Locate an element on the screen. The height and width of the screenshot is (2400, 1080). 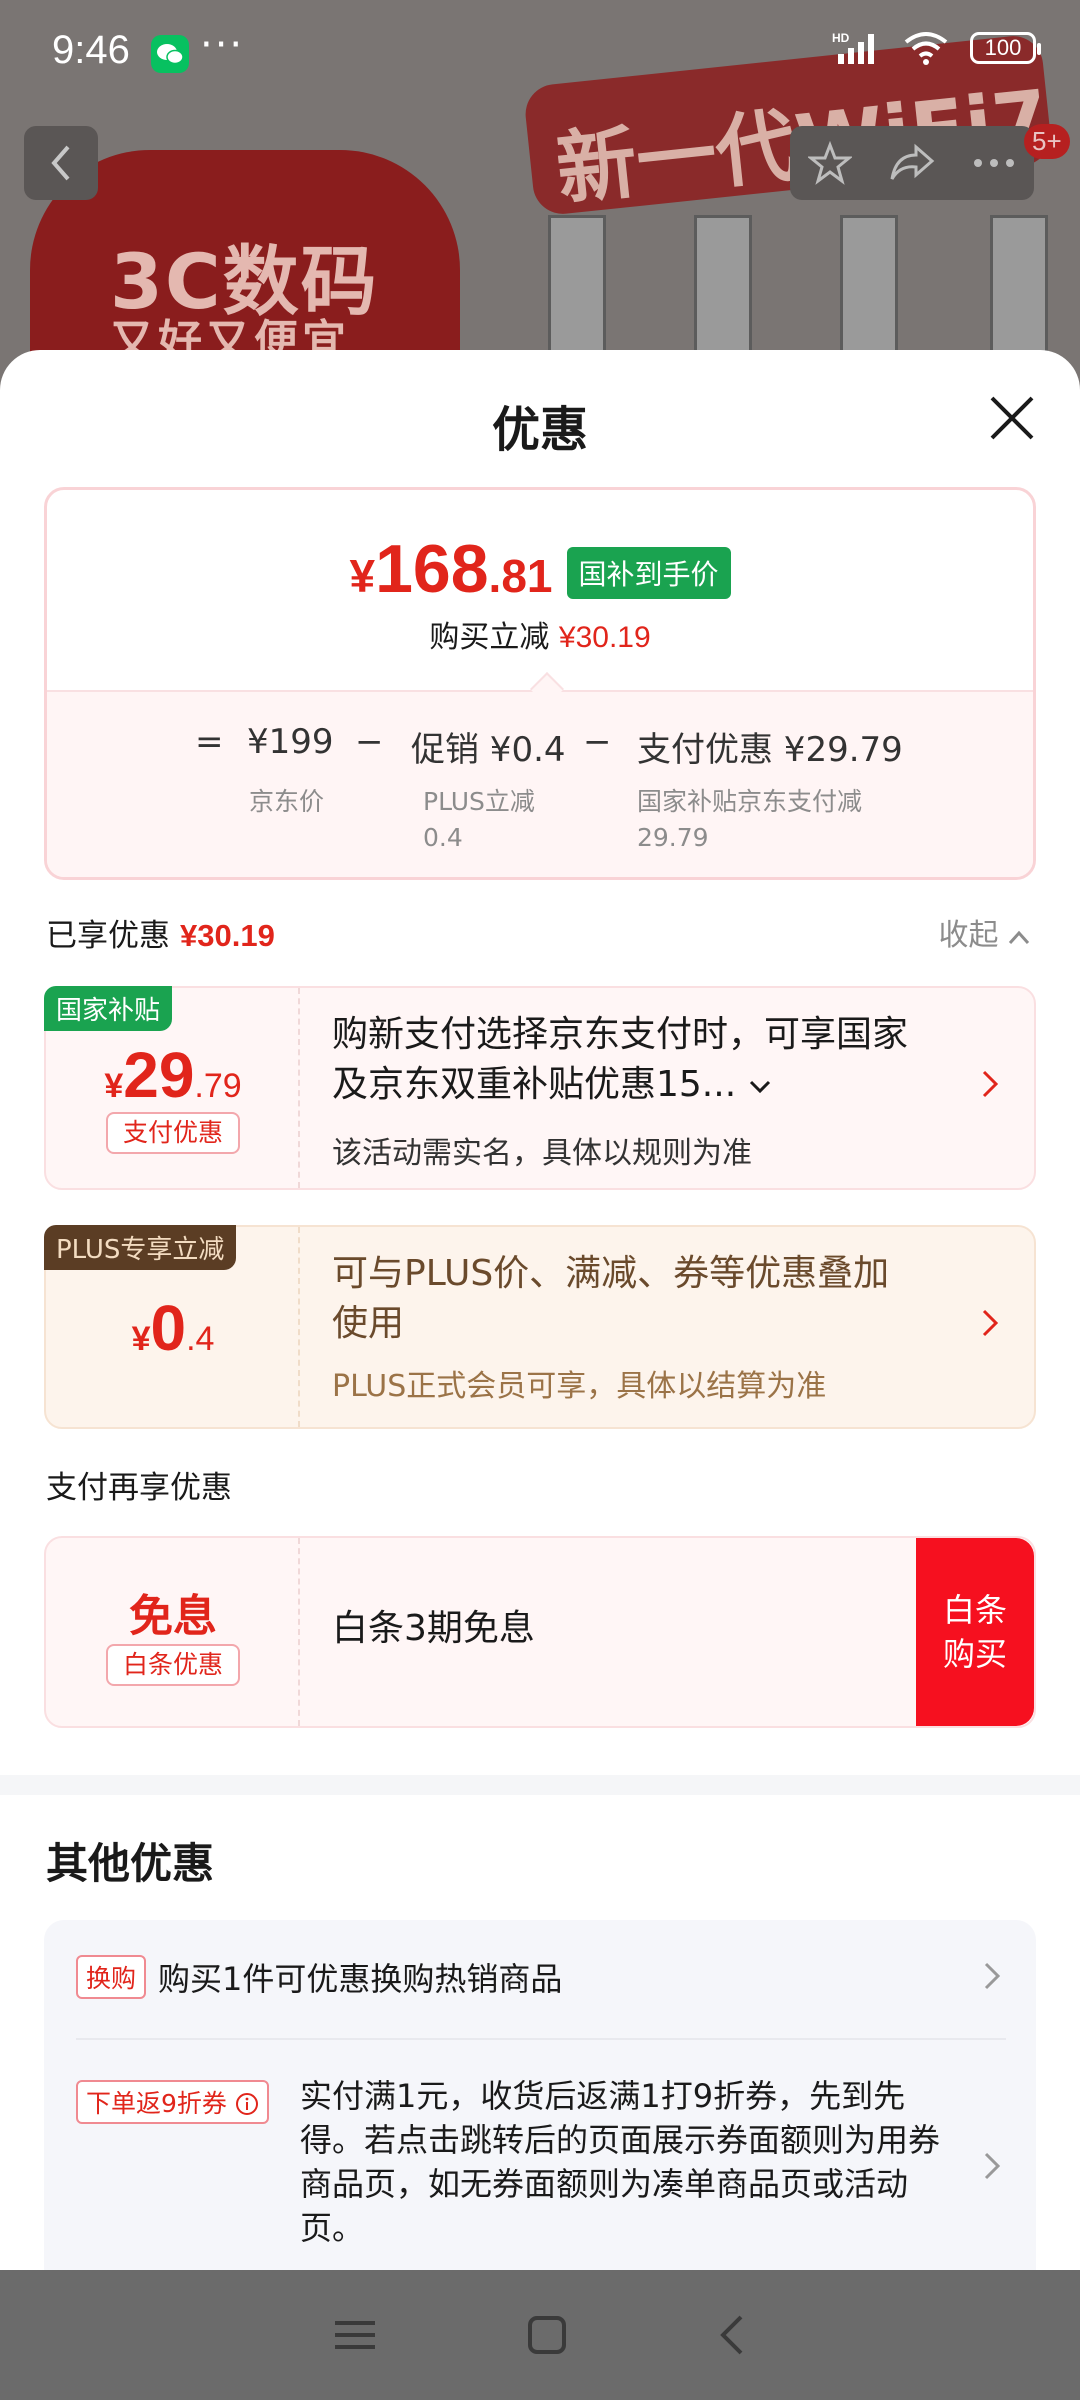
wechat-icon is located at coordinates (170, 54).